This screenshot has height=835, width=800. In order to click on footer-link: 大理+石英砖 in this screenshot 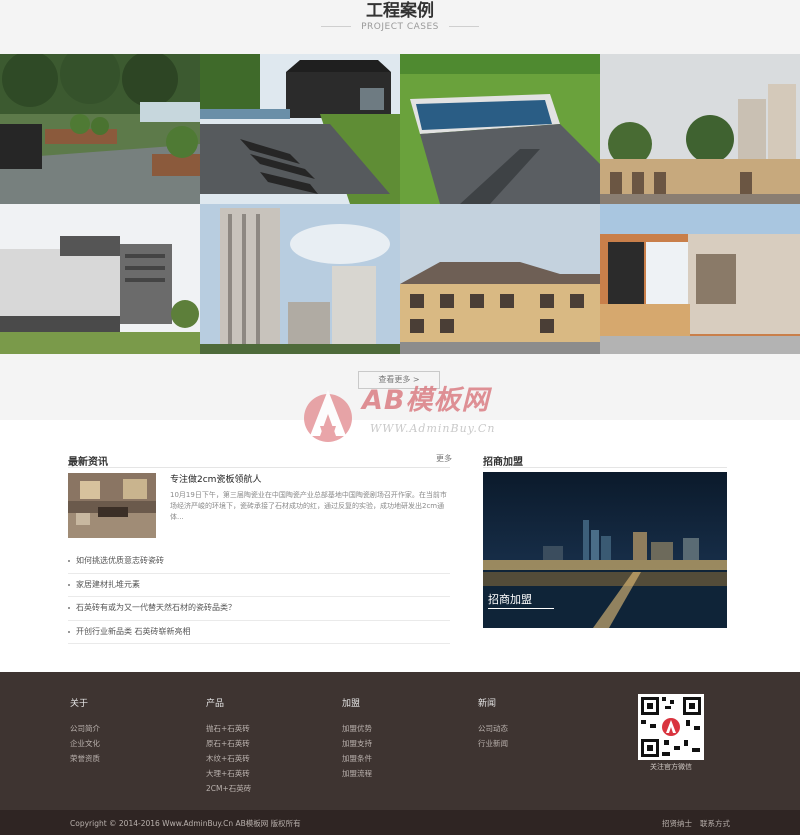, I will do `click(228, 773)`.